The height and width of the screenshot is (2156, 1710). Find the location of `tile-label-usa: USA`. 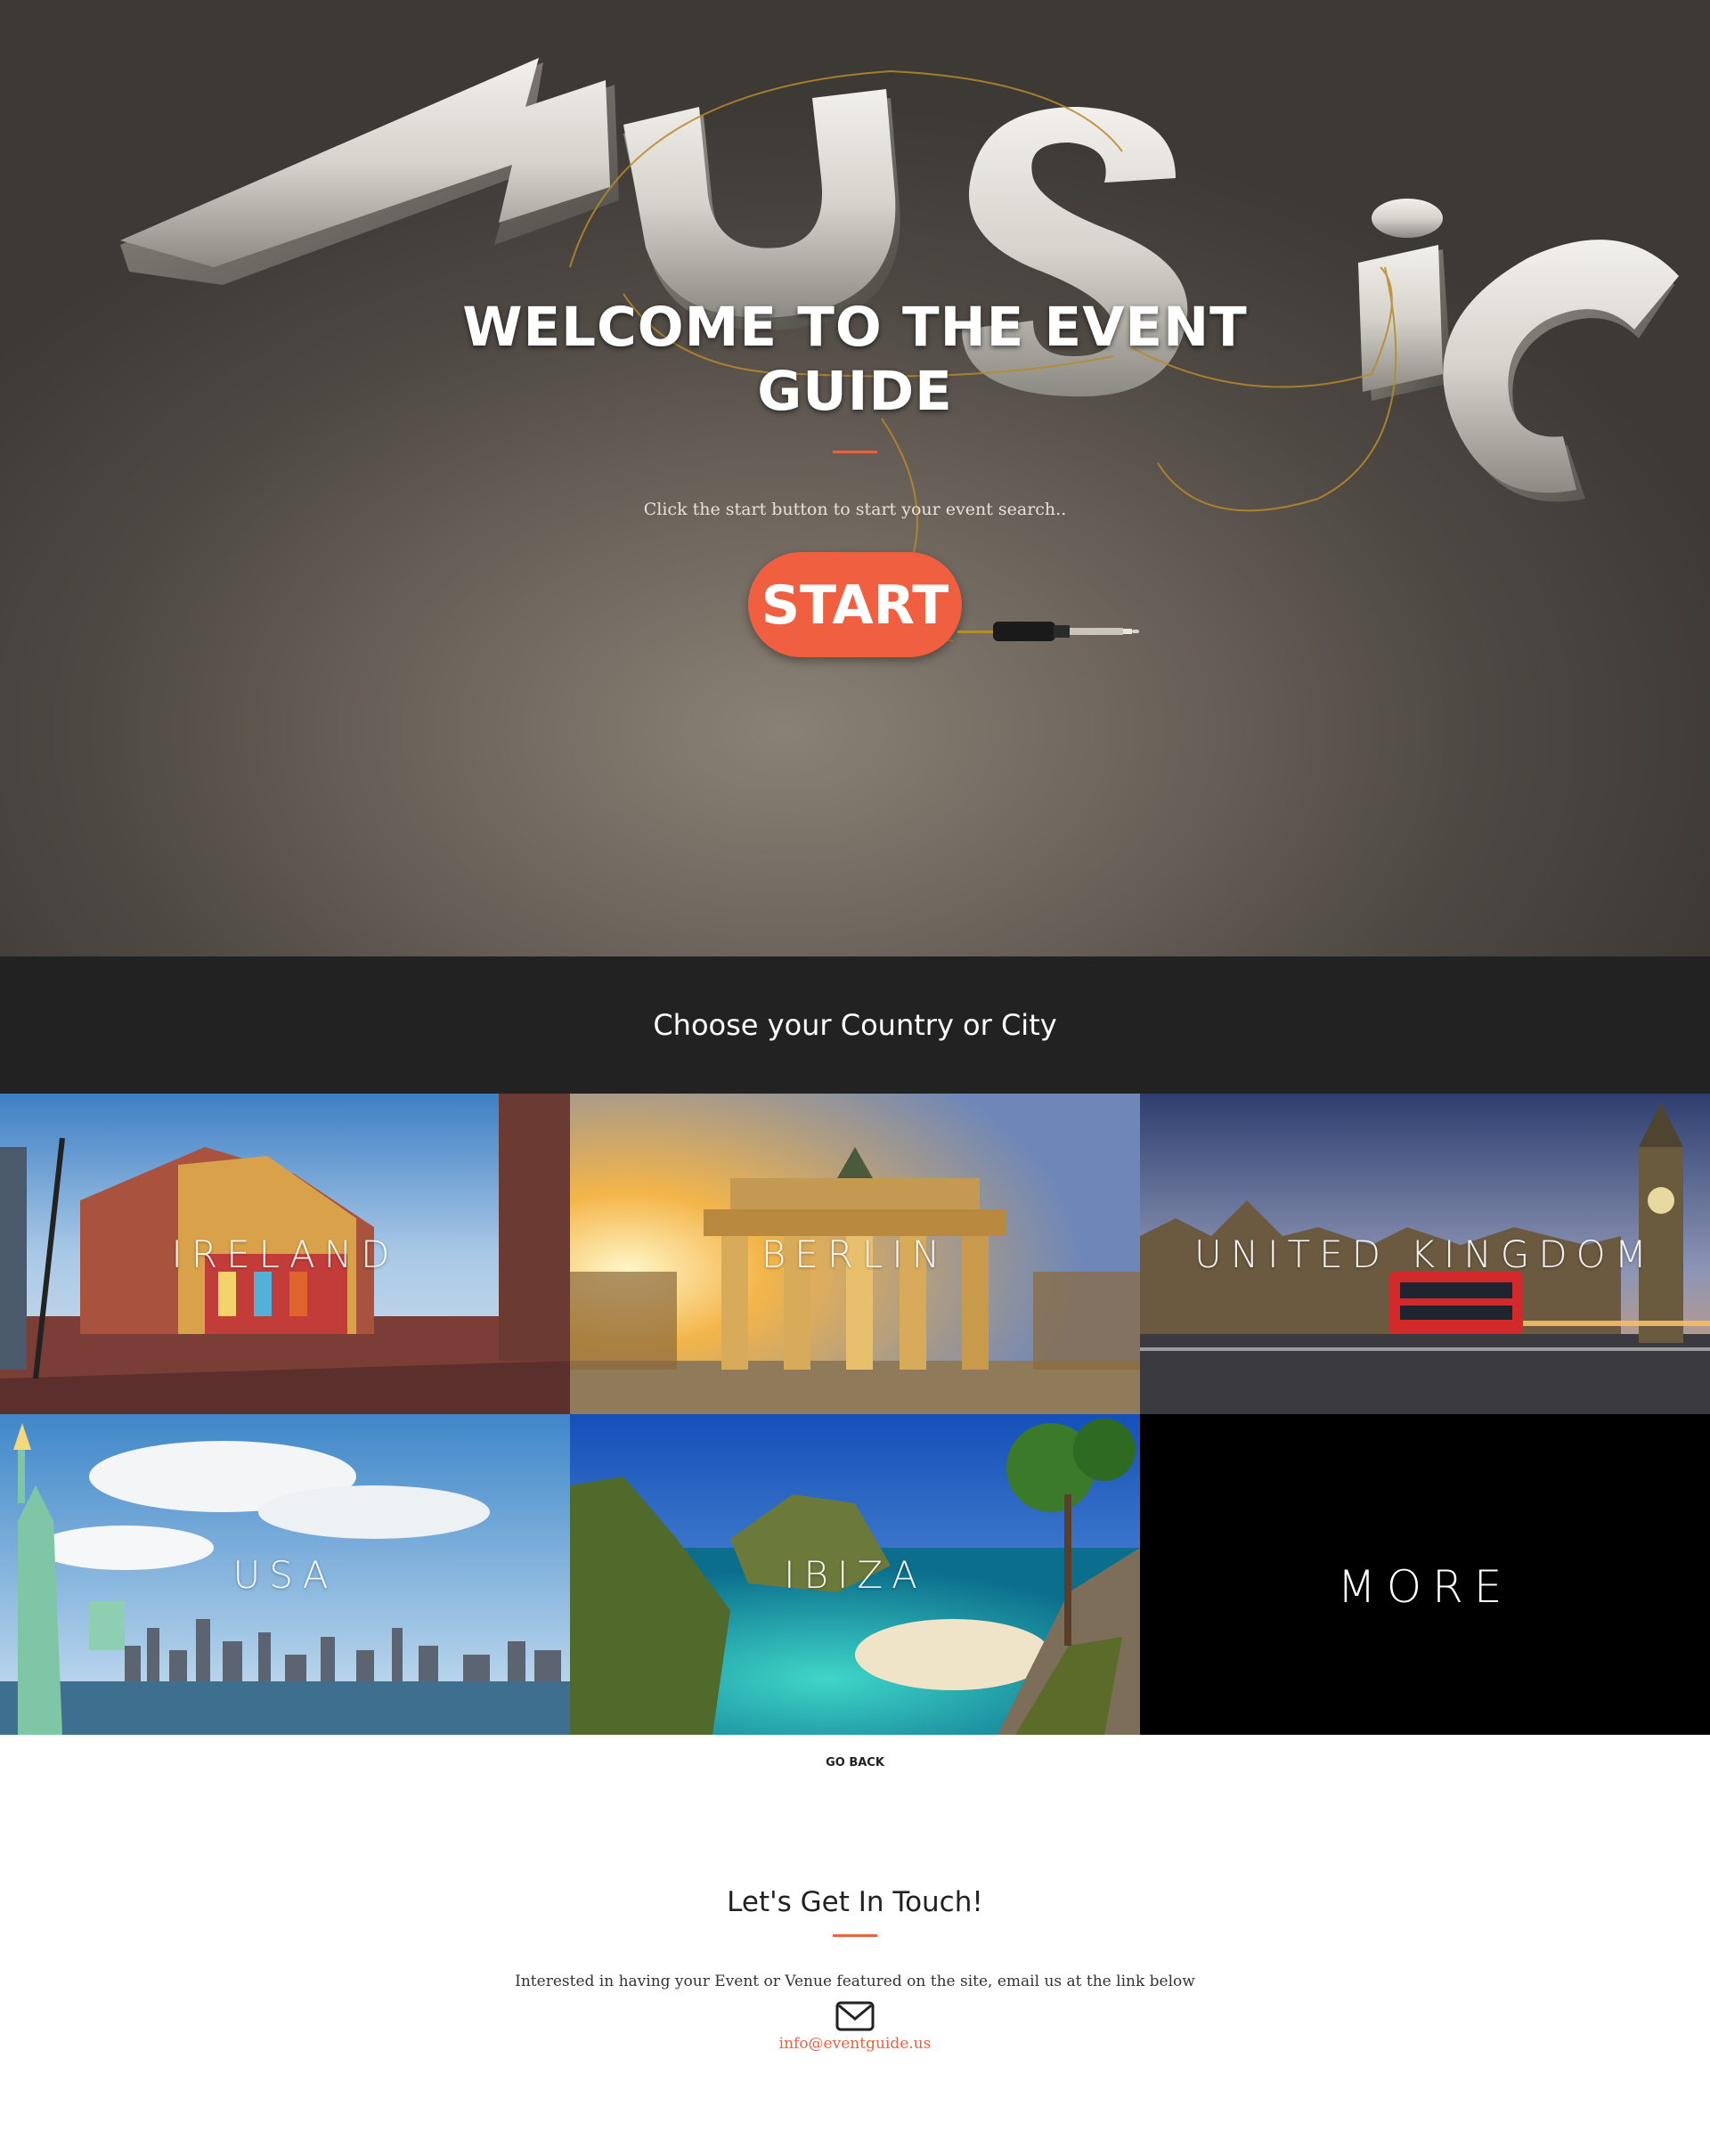

tile-label-usa: USA is located at coordinates (285, 1574).